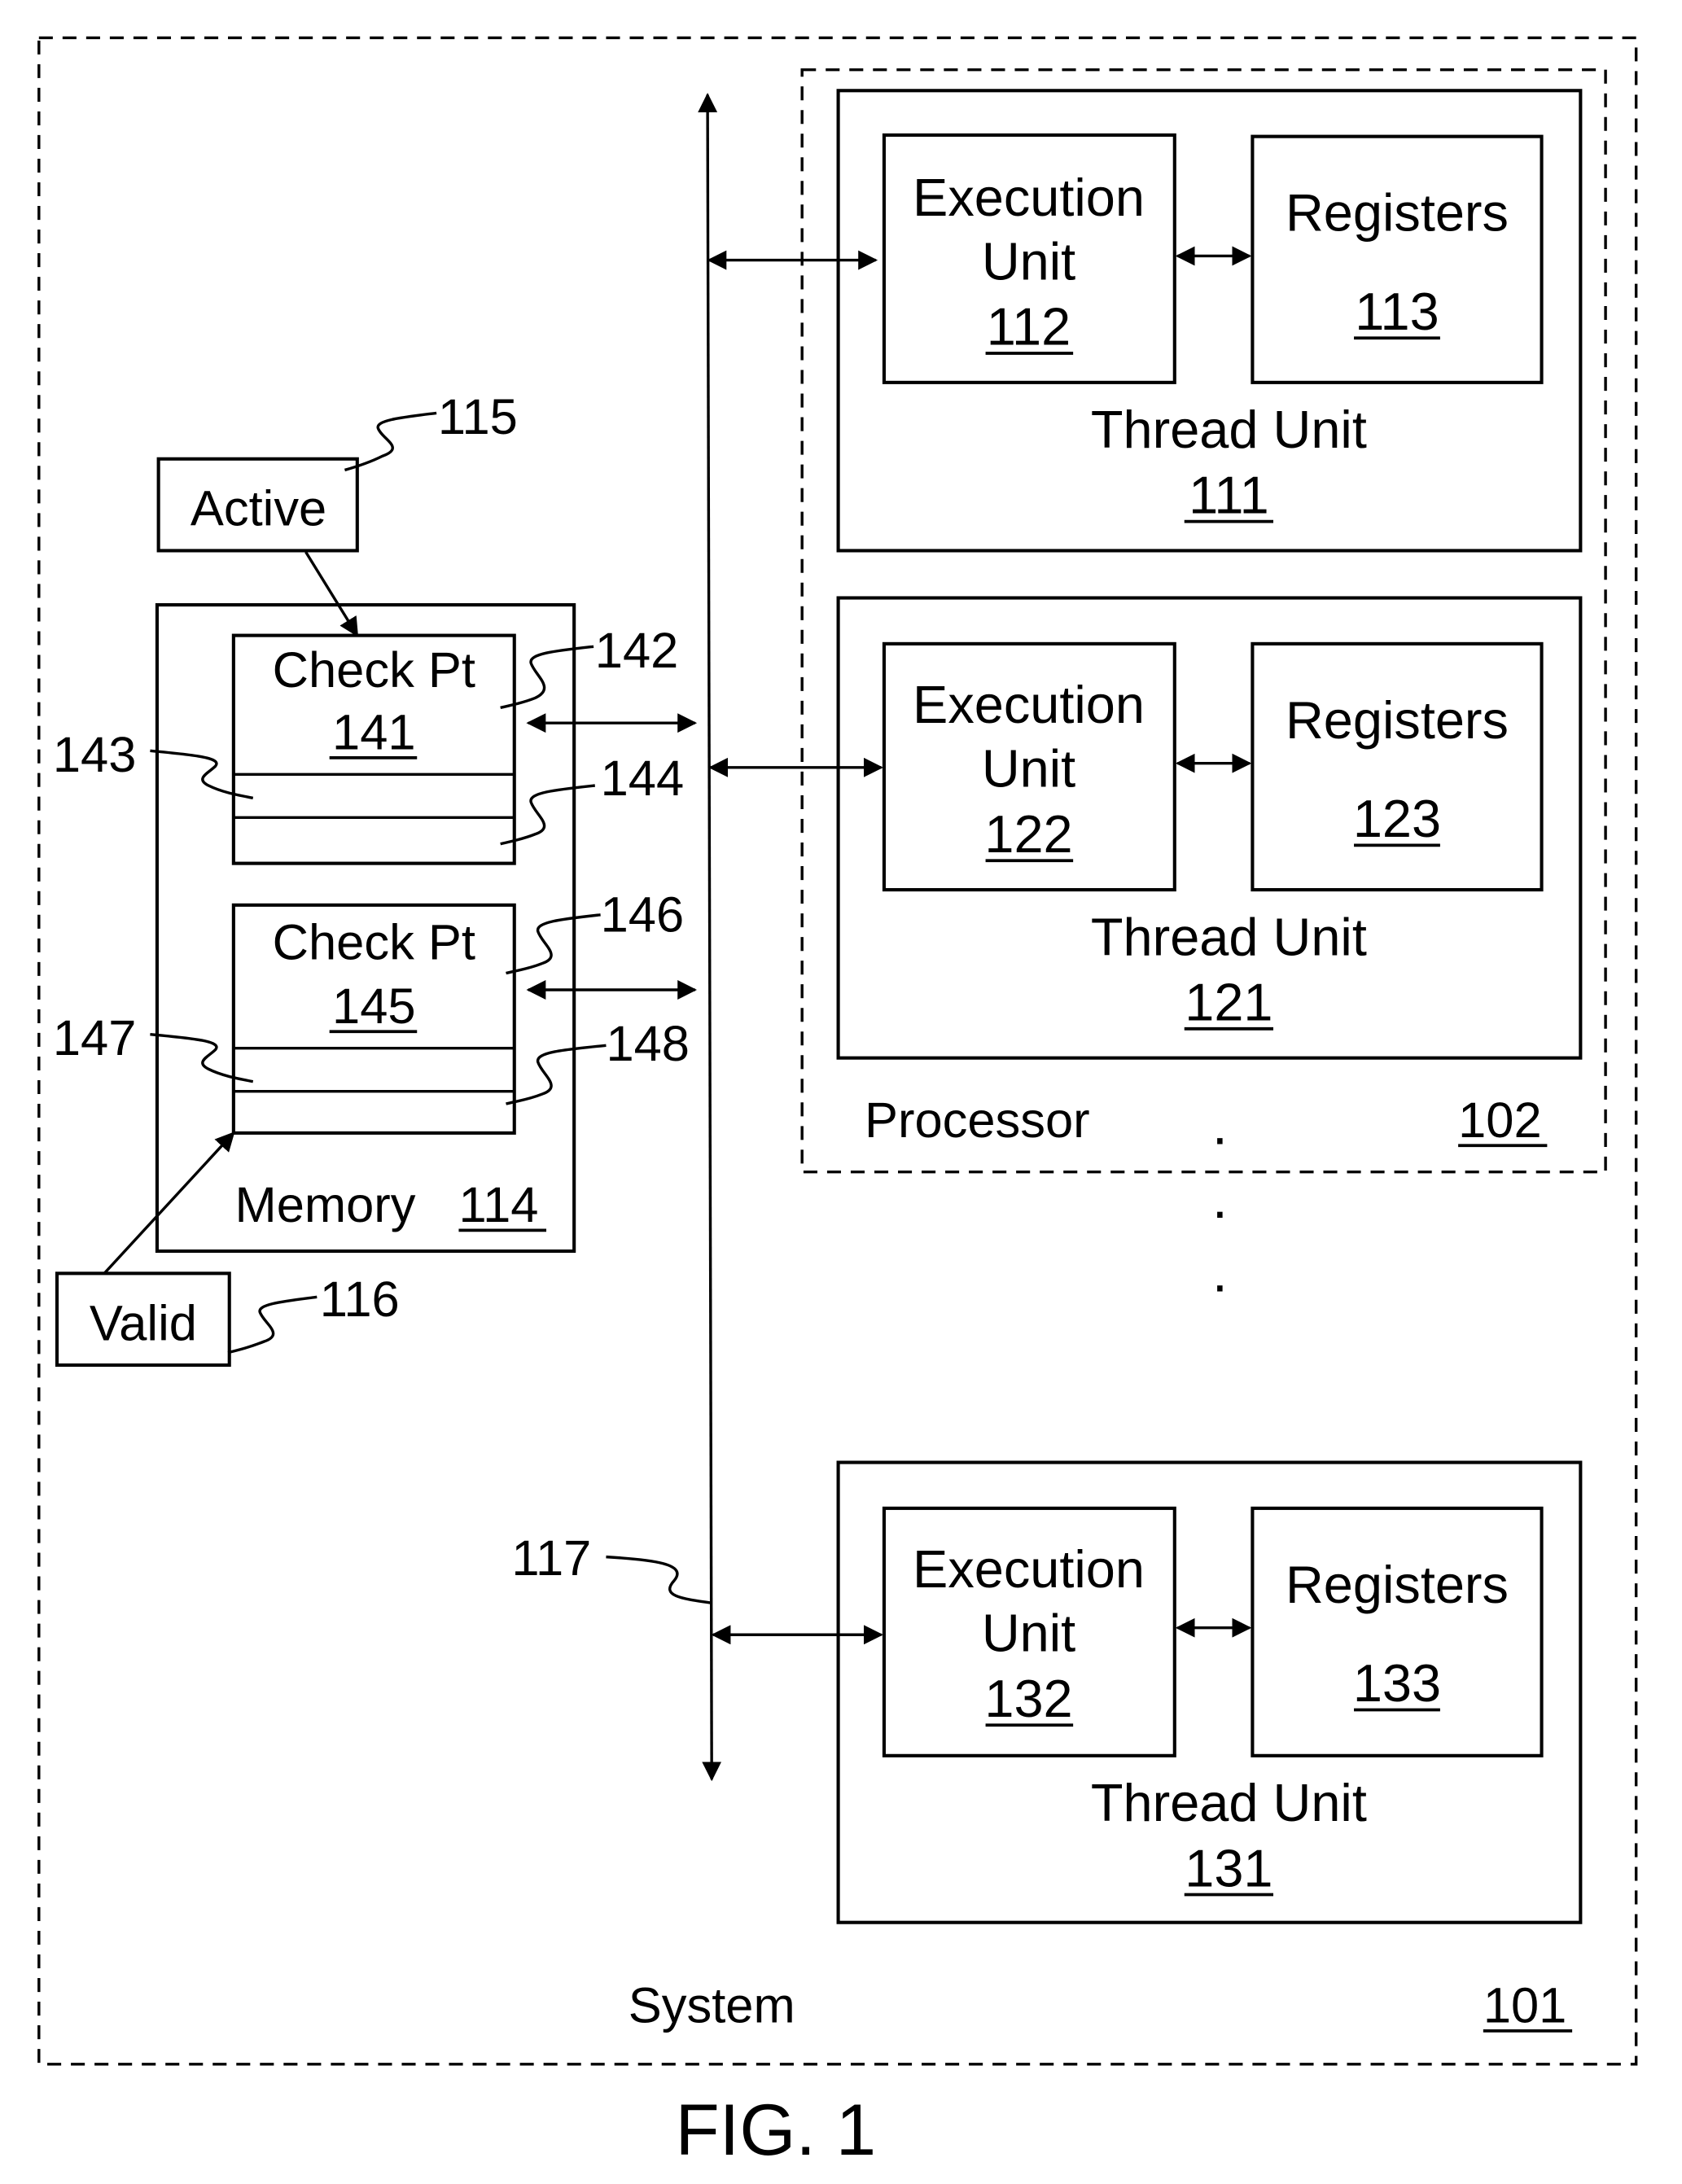 The image size is (1682, 2184). I want to click on thread-unit-ref: 111, so click(1229, 494).